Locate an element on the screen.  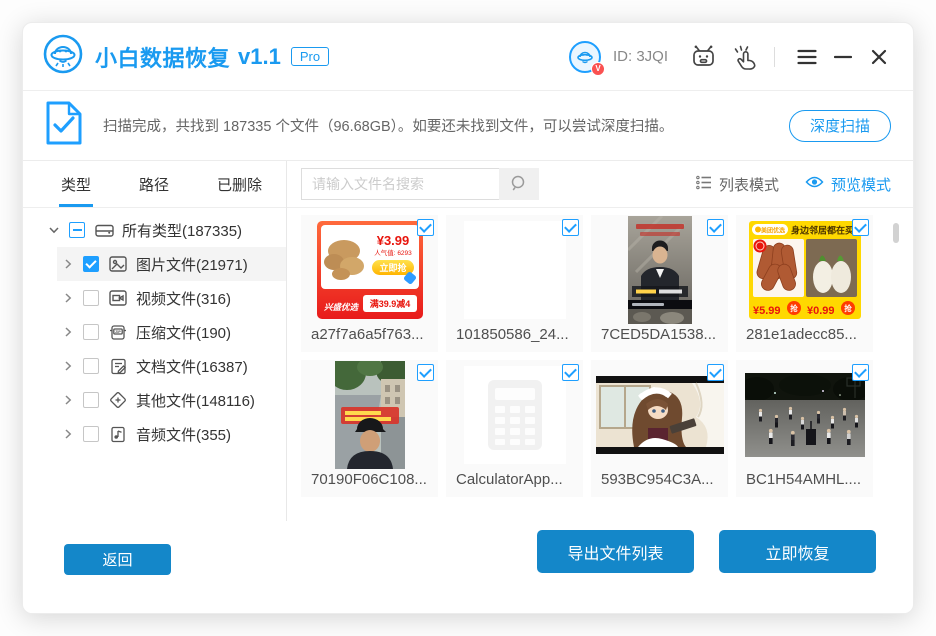
scan-complete-icon is located at coordinates (64, 125).